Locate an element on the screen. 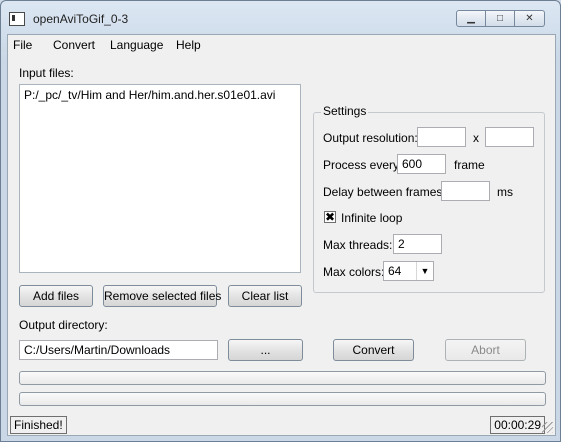 This screenshot has width=561, height=442. process-every-unit: frame is located at coordinates (469, 165).